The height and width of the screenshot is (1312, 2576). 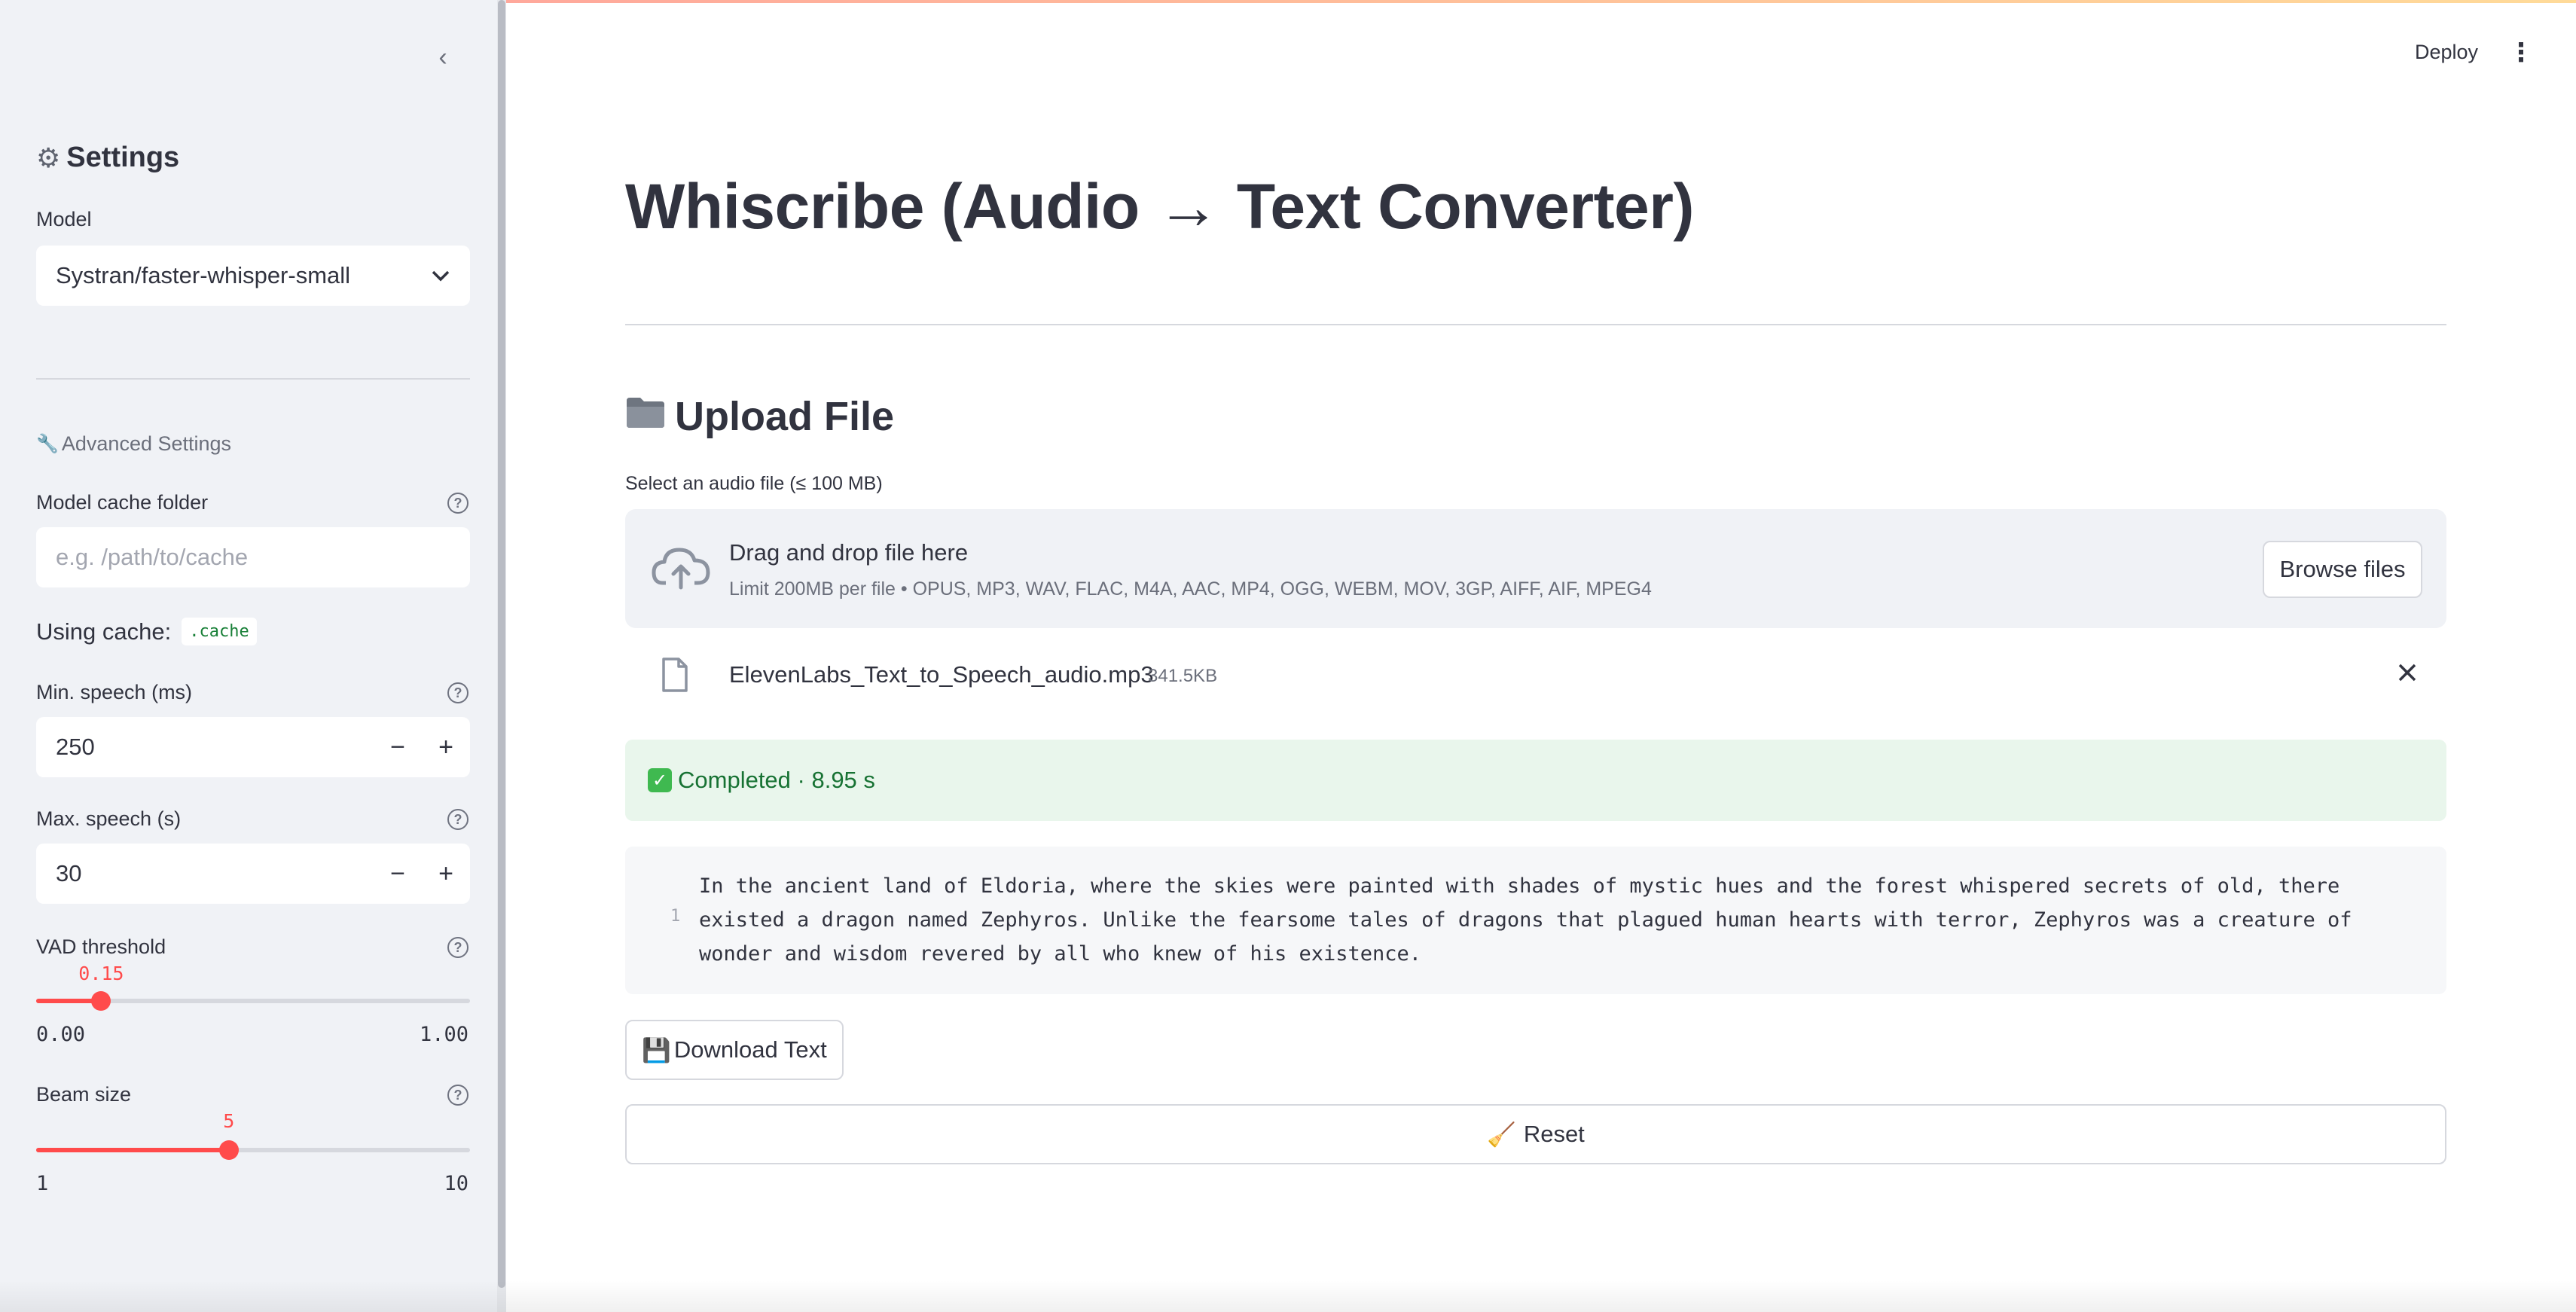 I want to click on min-speech-value: 250, so click(x=205, y=747).